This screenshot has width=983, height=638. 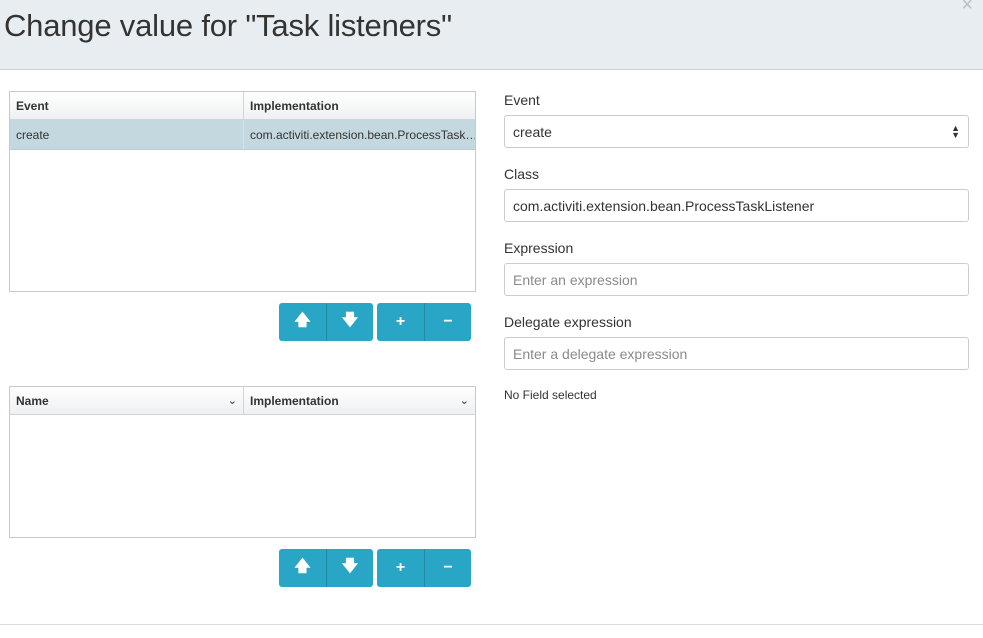 I want to click on move-up-button: 🡅, so click(x=302, y=322).